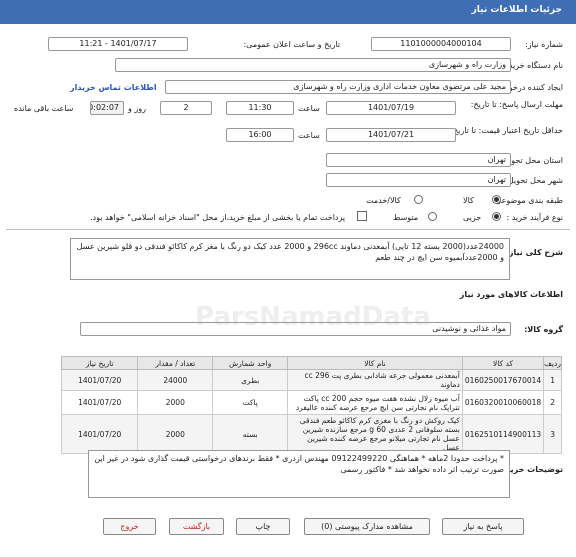  What do you see at coordinates (107, 108) in the screenshot?
I see `remaining-time-field: 00:02:07` at bounding box center [107, 108].